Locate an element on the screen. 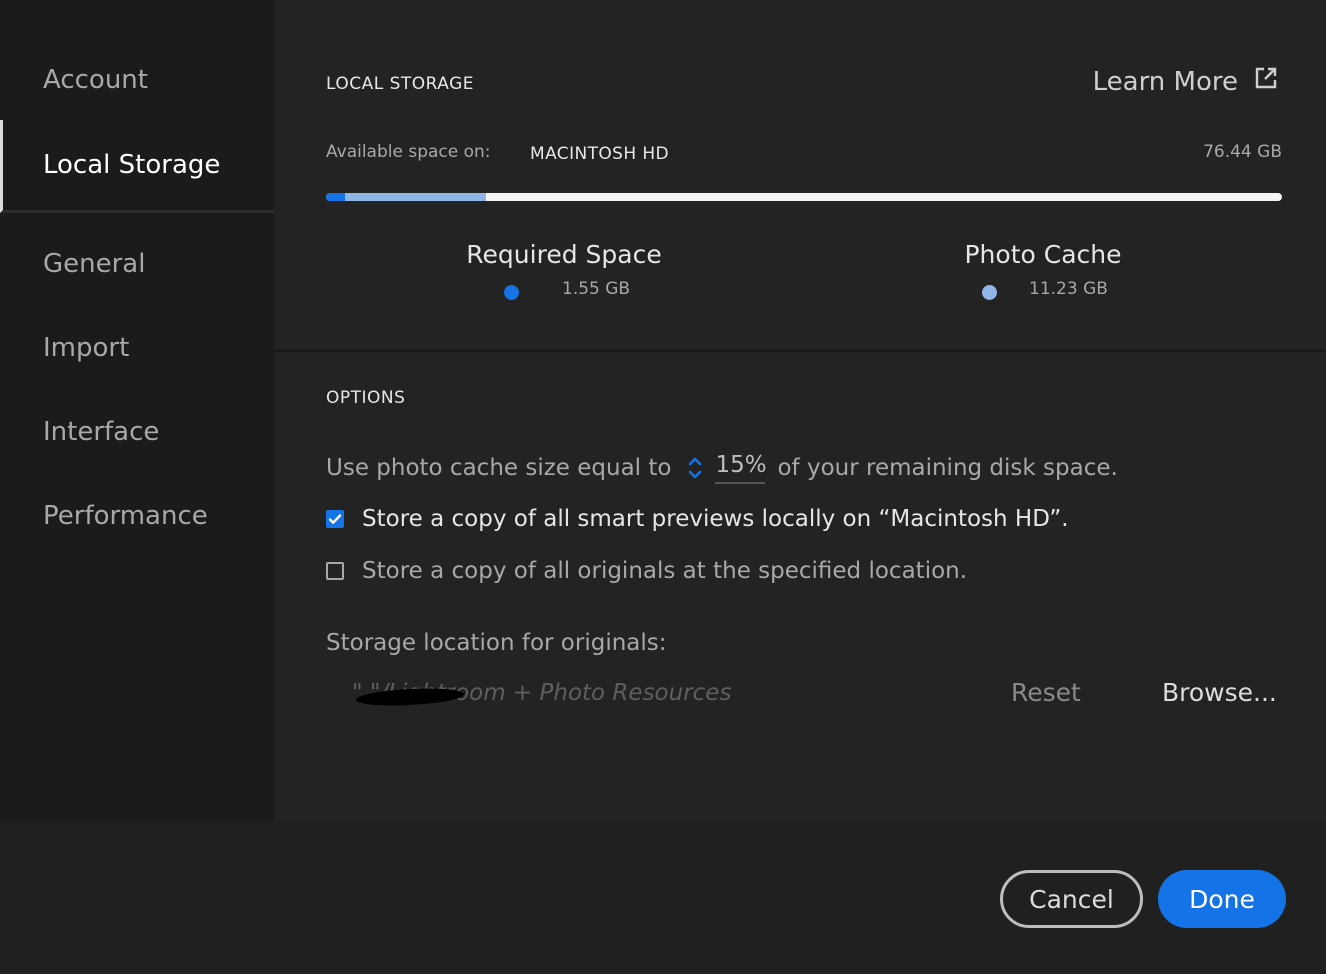  sidebar-item-import: Import is located at coordinates (137, 348).